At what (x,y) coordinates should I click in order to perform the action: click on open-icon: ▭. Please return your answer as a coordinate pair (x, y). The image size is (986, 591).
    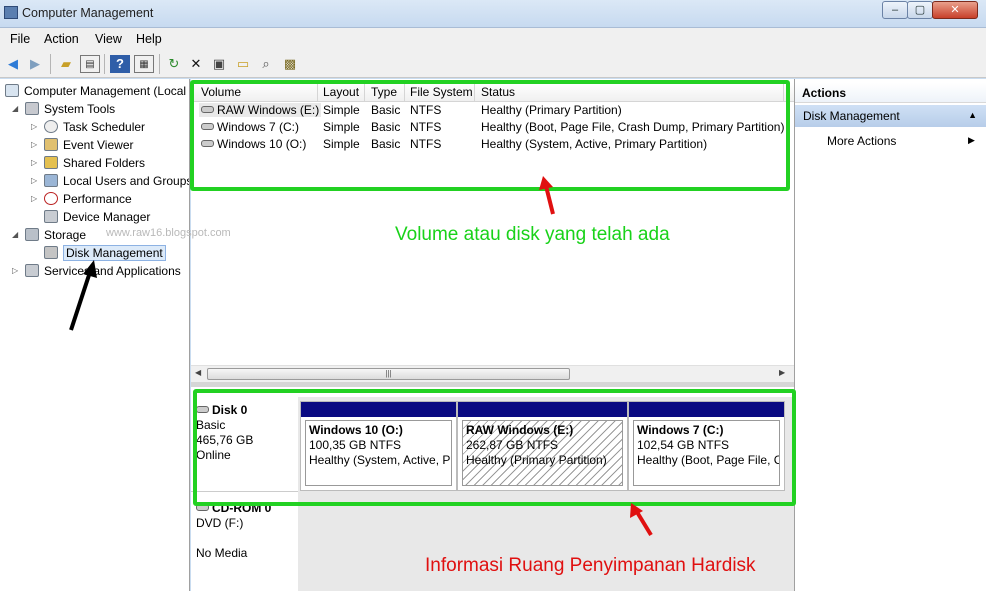
    Looking at the image, I should click on (243, 64).